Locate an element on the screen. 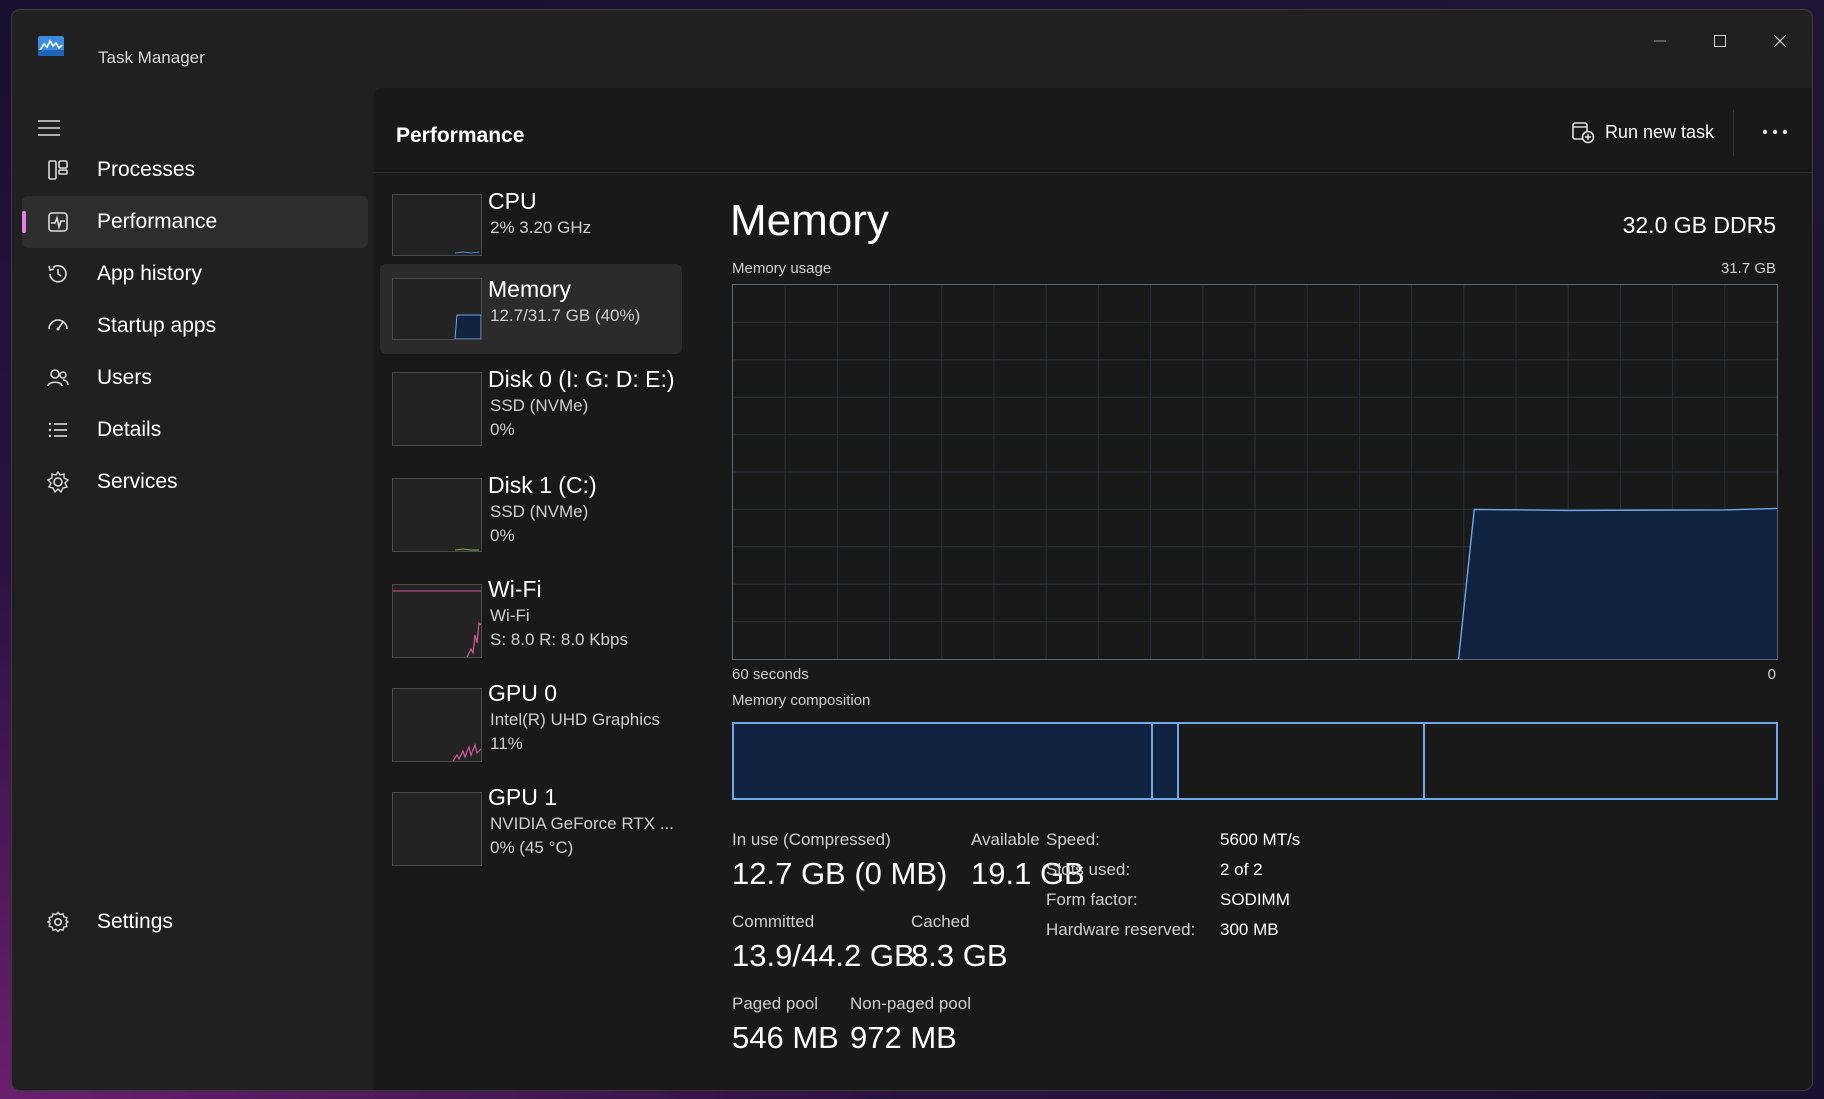  spec-form-factor-value: SODIMM is located at coordinates (1255, 899).